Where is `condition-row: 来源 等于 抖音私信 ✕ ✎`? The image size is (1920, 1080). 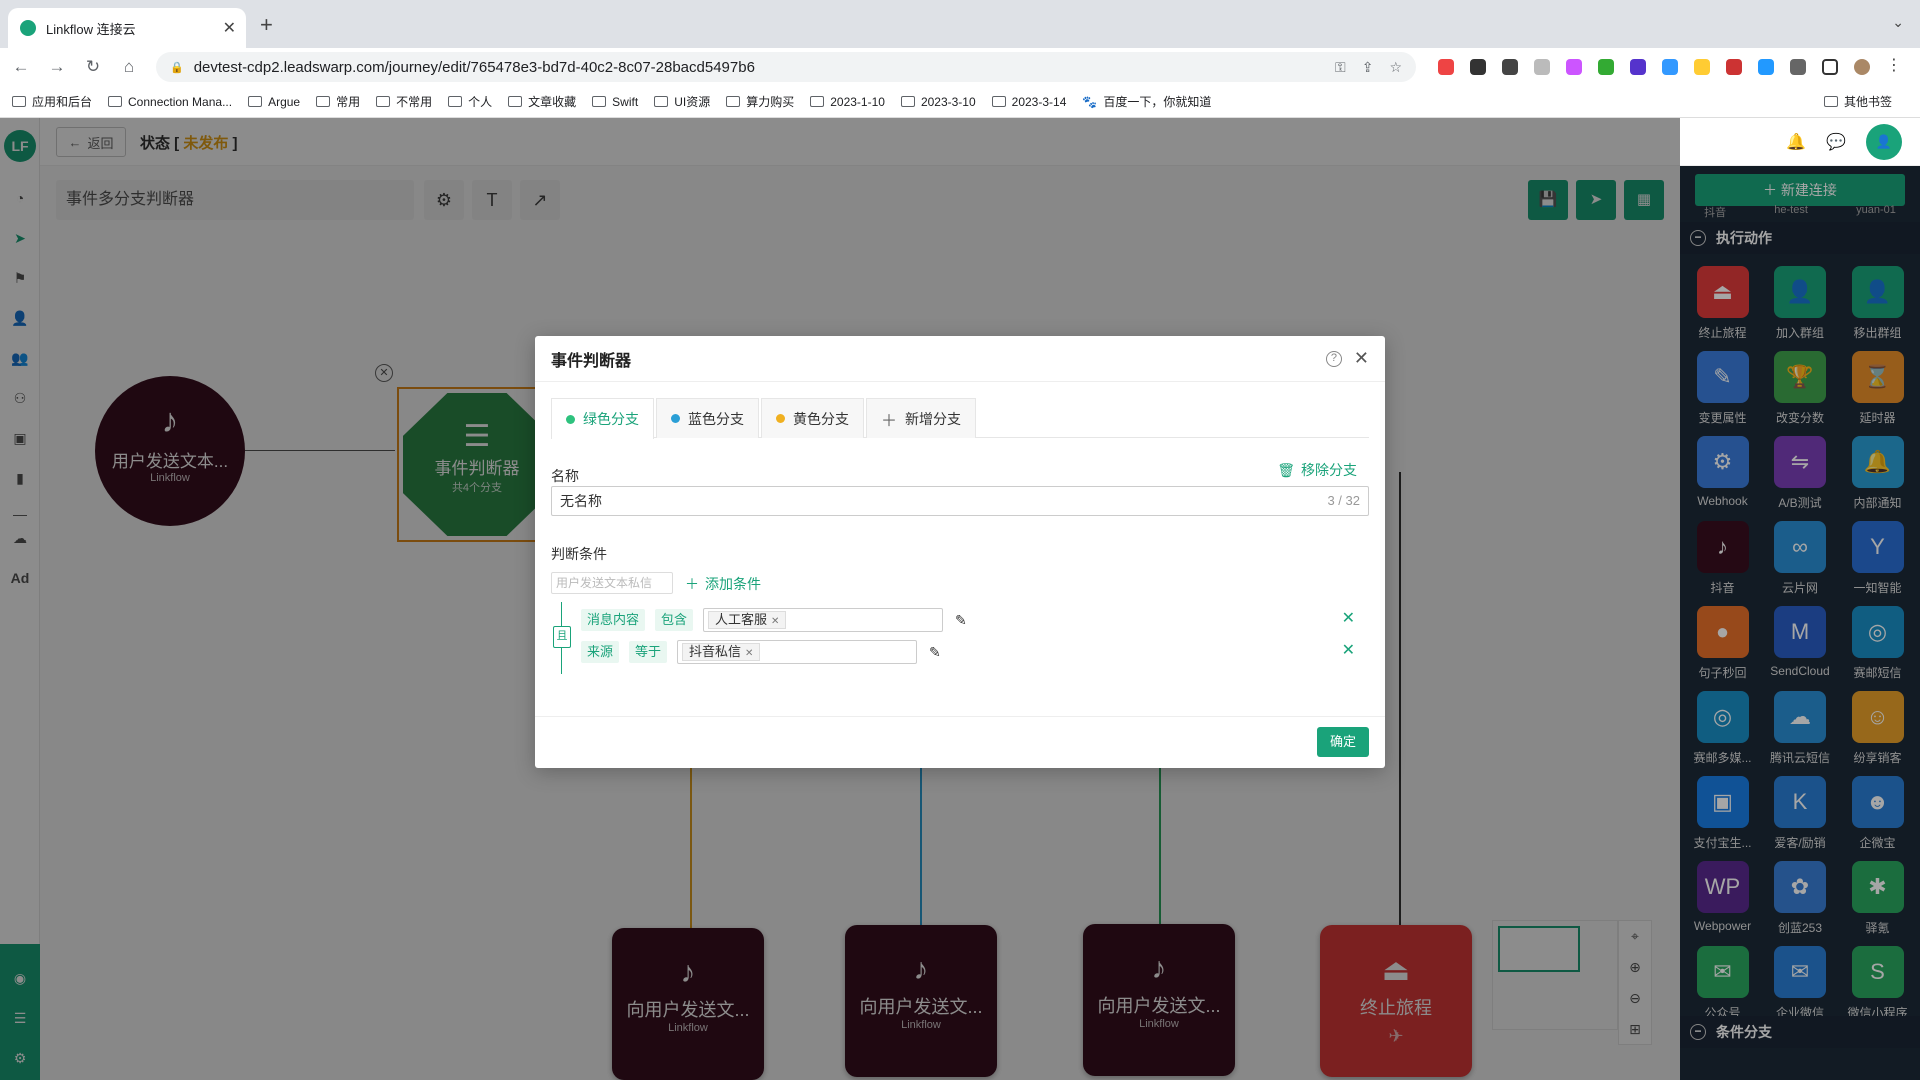
condition-row: 来源 等于 抖音私信 ✕ ✎ is located at coordinates (761, 652).